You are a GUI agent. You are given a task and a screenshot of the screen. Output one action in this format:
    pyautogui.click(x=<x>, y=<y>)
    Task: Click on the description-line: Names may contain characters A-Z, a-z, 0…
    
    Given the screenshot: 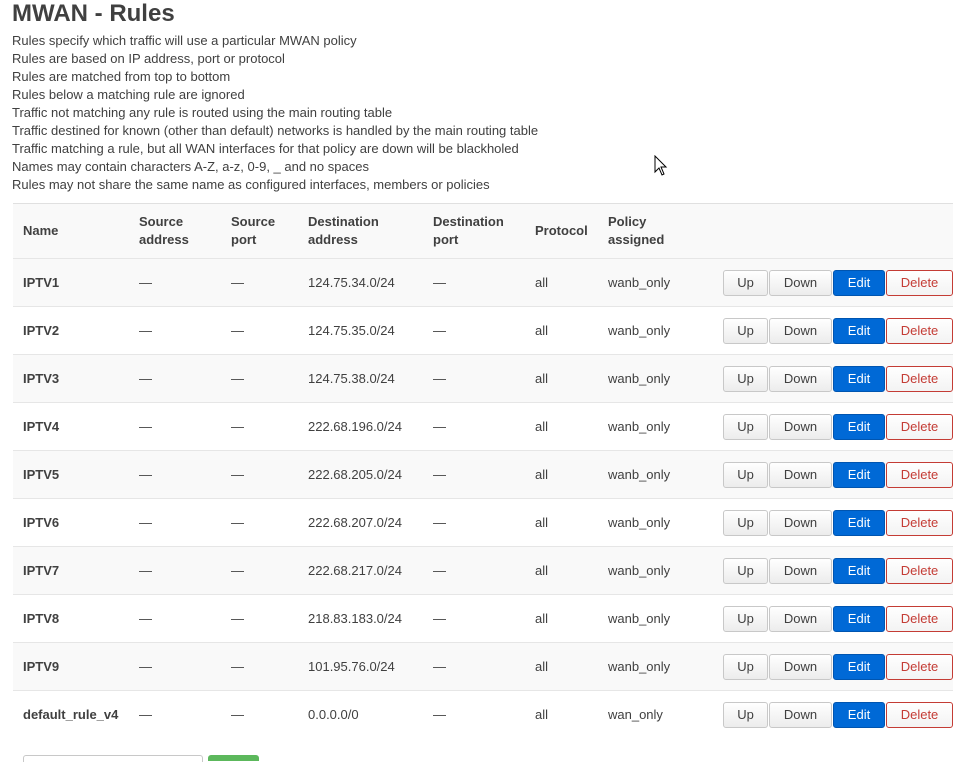 What is the action you would take?
    pyautogui.click(x=190, y=166)
    